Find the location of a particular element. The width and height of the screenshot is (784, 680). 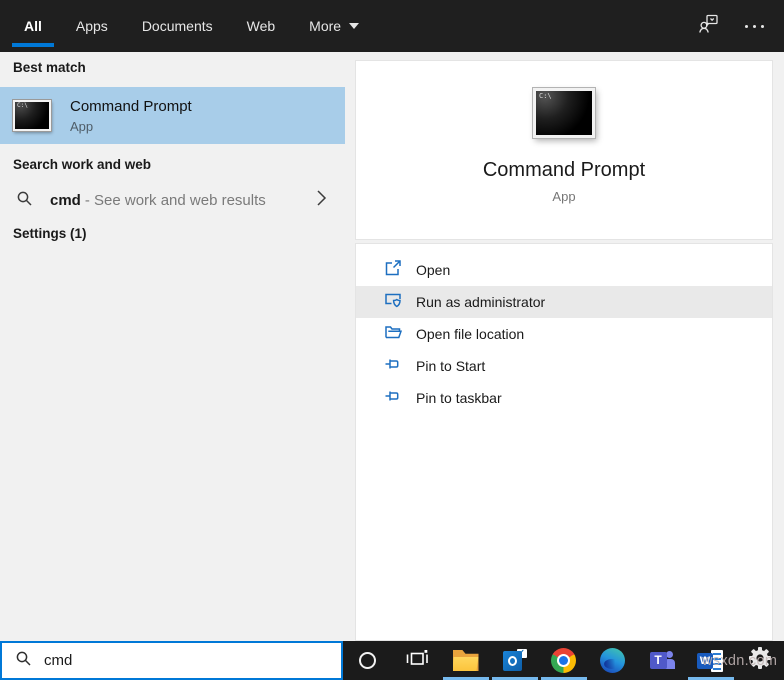

best-match-result-command-prompt: C:\ Command Prompt App is located at coordinates (172, 115).